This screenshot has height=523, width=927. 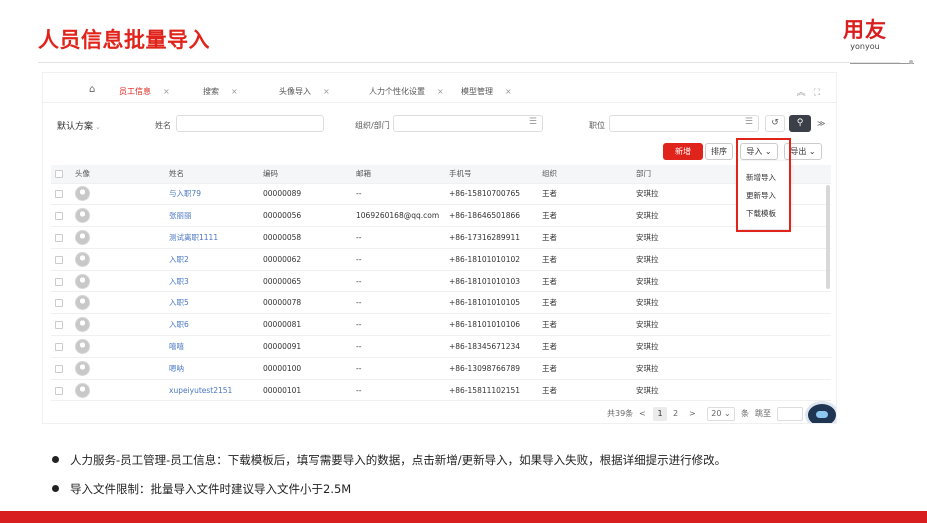 I want to click on search-button: ⚲, so click(x=800, y=123).